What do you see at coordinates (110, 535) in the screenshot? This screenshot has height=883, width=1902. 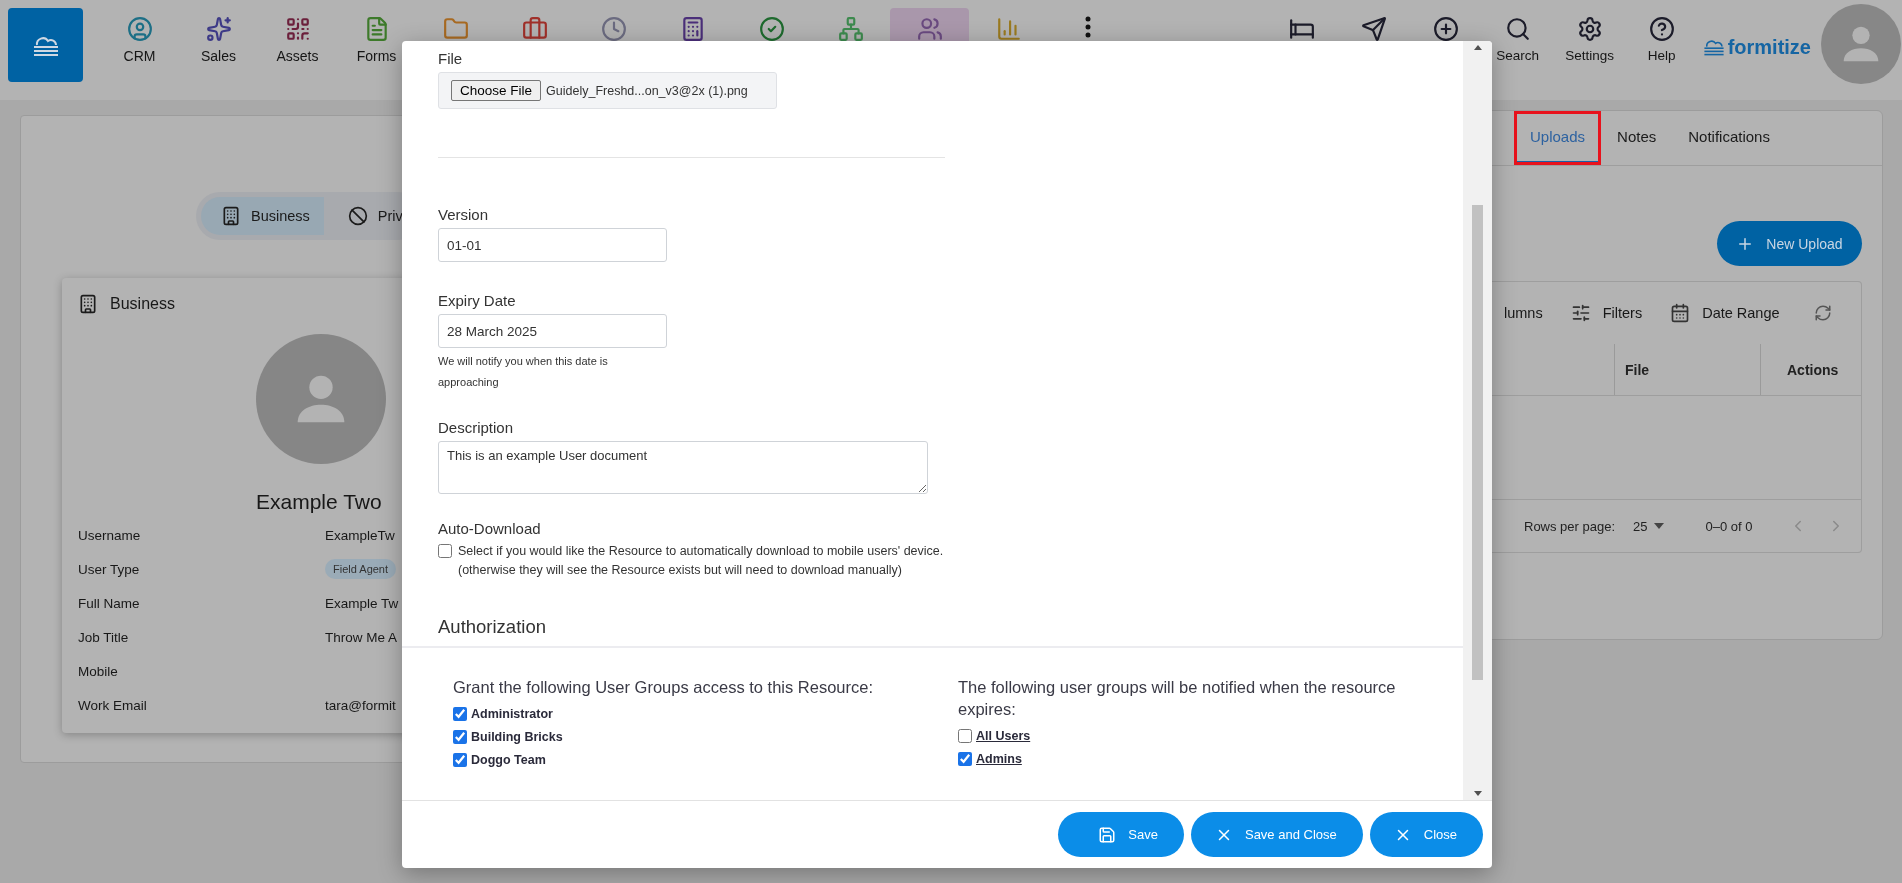 I see `field-label: Username` at bounding box center [110, 535].